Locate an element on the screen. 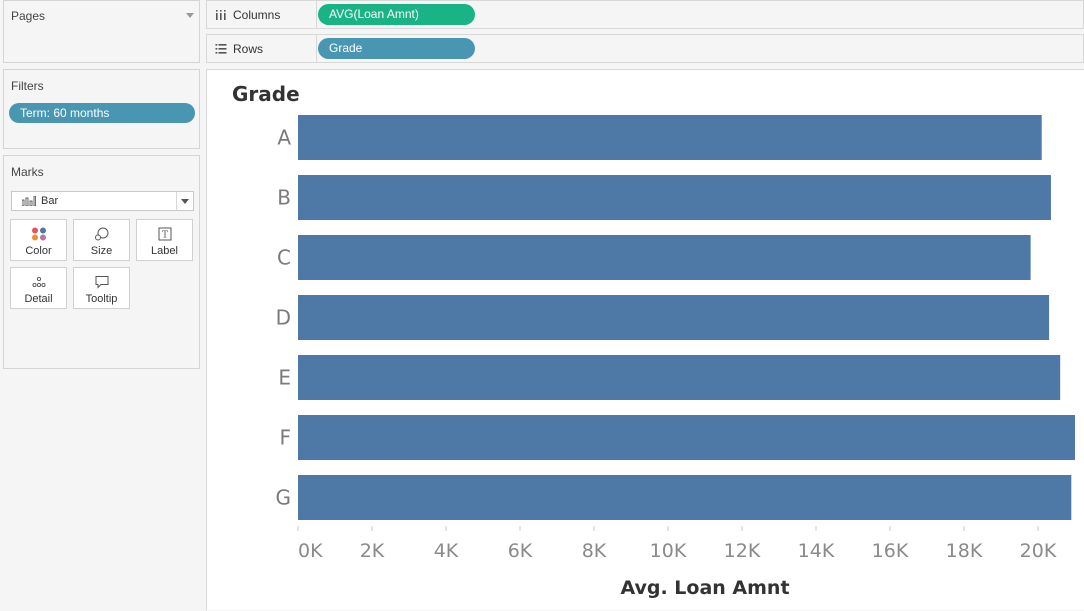 The height and width of the screenshot is (611, 1084). color-button: Color is located at coordinates (38, 240).